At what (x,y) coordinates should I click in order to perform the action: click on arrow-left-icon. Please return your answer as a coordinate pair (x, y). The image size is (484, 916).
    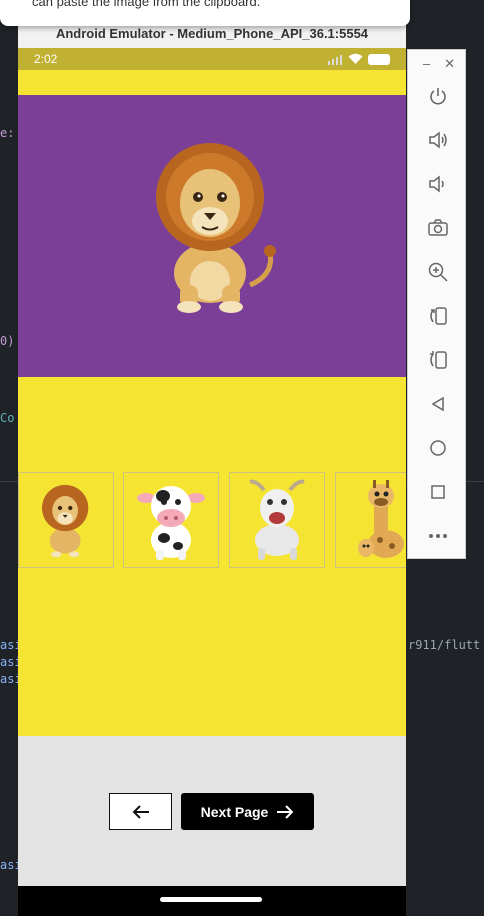
    Looking at the image, I should click on (140, 811).